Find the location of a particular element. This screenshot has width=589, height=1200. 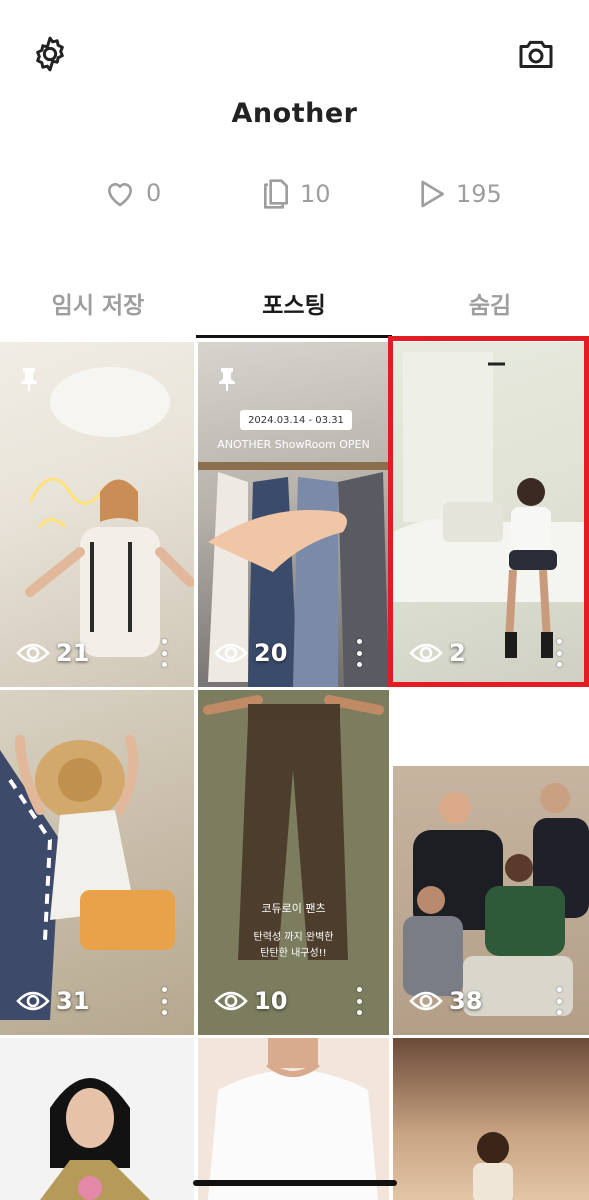

post-overlay-line: 탄탄한 내구성!! is located at coordinates (293, 953).